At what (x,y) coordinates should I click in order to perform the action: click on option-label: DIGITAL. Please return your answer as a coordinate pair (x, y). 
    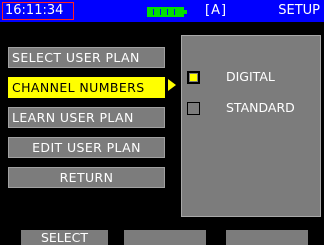
    Looking at the image, I should click on (250, 76).